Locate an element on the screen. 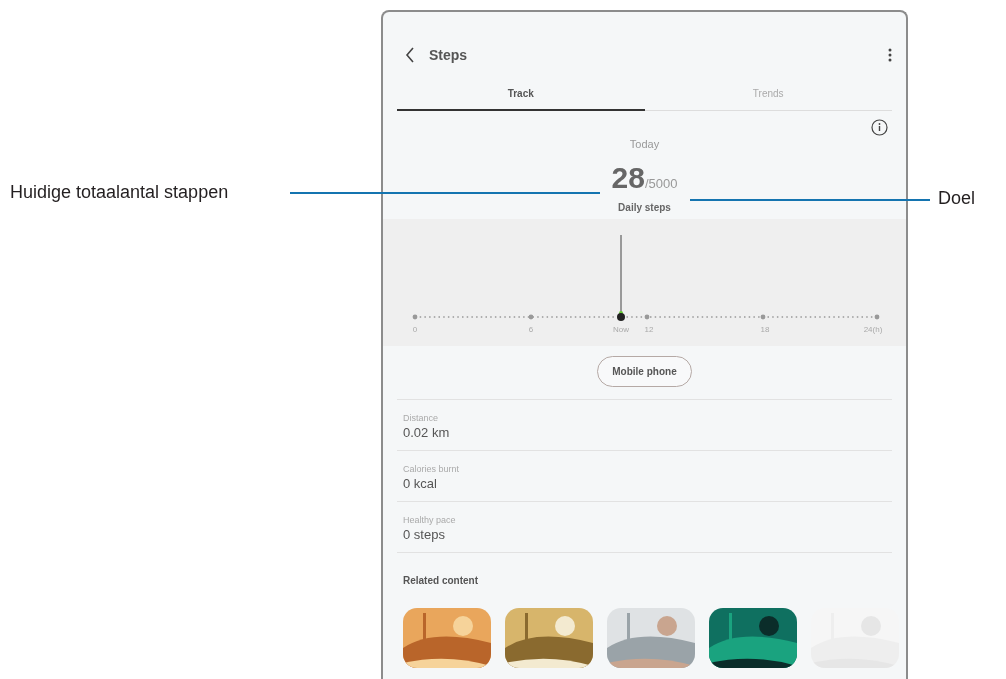 The height and width of the screenshot is (679, 1006). callout-label: Huidige totaalantal stappen is located at coordinates (120, 192).